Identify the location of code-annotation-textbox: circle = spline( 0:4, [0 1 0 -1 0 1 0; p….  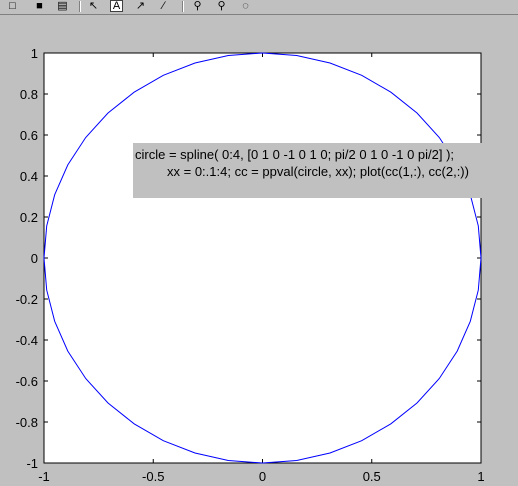
(325, 170).